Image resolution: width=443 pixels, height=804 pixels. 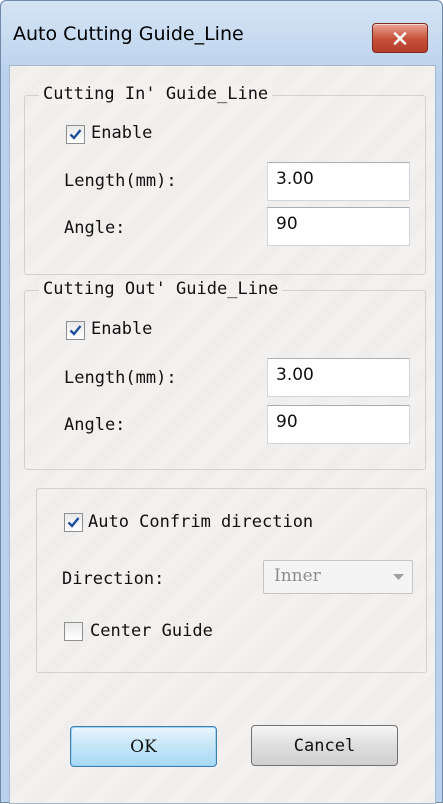 What do you see at coordinates (73, 631) in the screenshot?
I see `center-guide-checkbox` at bounding box center [73, 631].